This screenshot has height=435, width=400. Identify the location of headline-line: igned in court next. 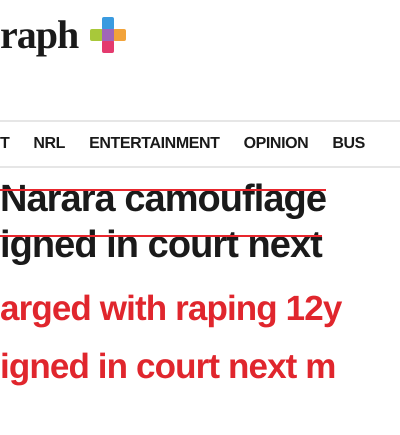
(161, 245).